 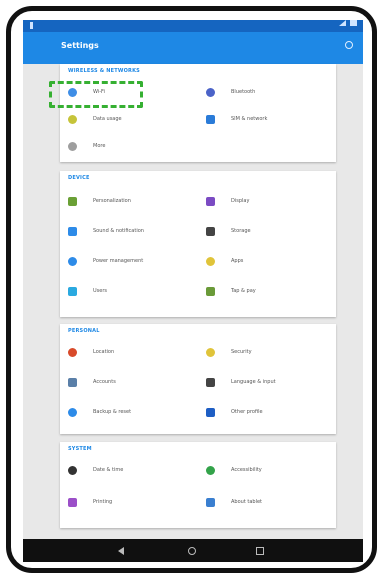 What do you see at coordinates (263, 502) in the screenshot?
I see `tile-about-tablet: About tablet` at bounding box center [263, 502].